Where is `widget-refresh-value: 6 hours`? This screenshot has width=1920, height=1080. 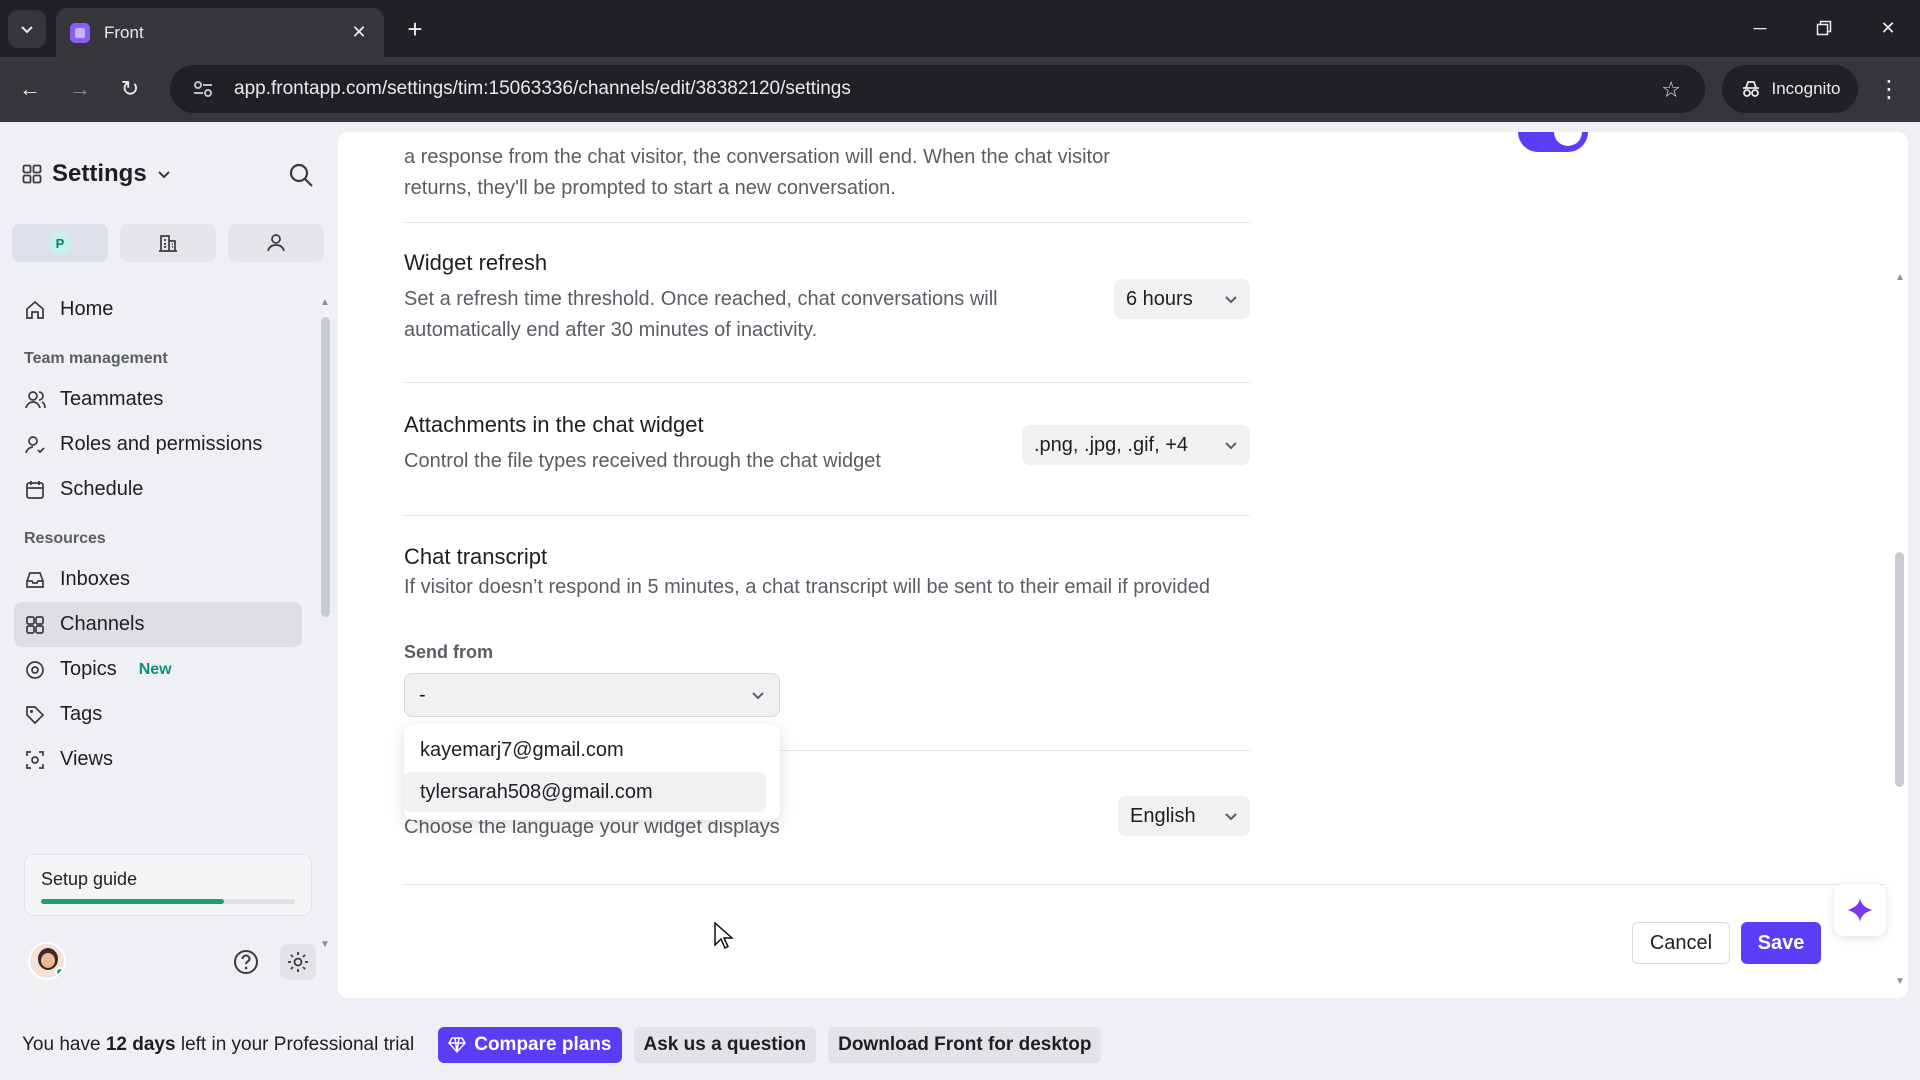 widget-refresh-value: 6 hours is located at coordinates (1159, 298).